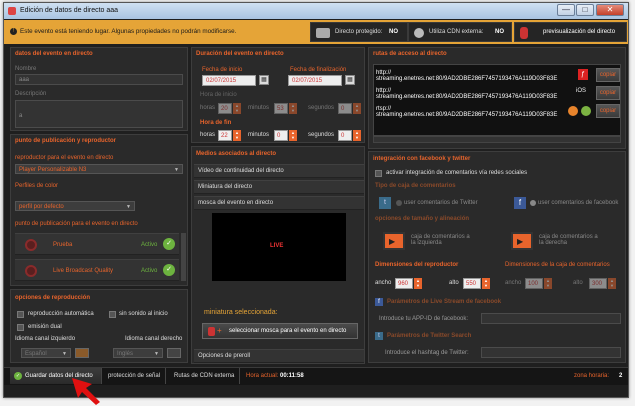 Image resolution: width=635 pixels, height=406 pixels. What do you see at coordinates (551, 318) in the screenshot?
I see `facebook-appid-input` at bounding box center [551, 318].